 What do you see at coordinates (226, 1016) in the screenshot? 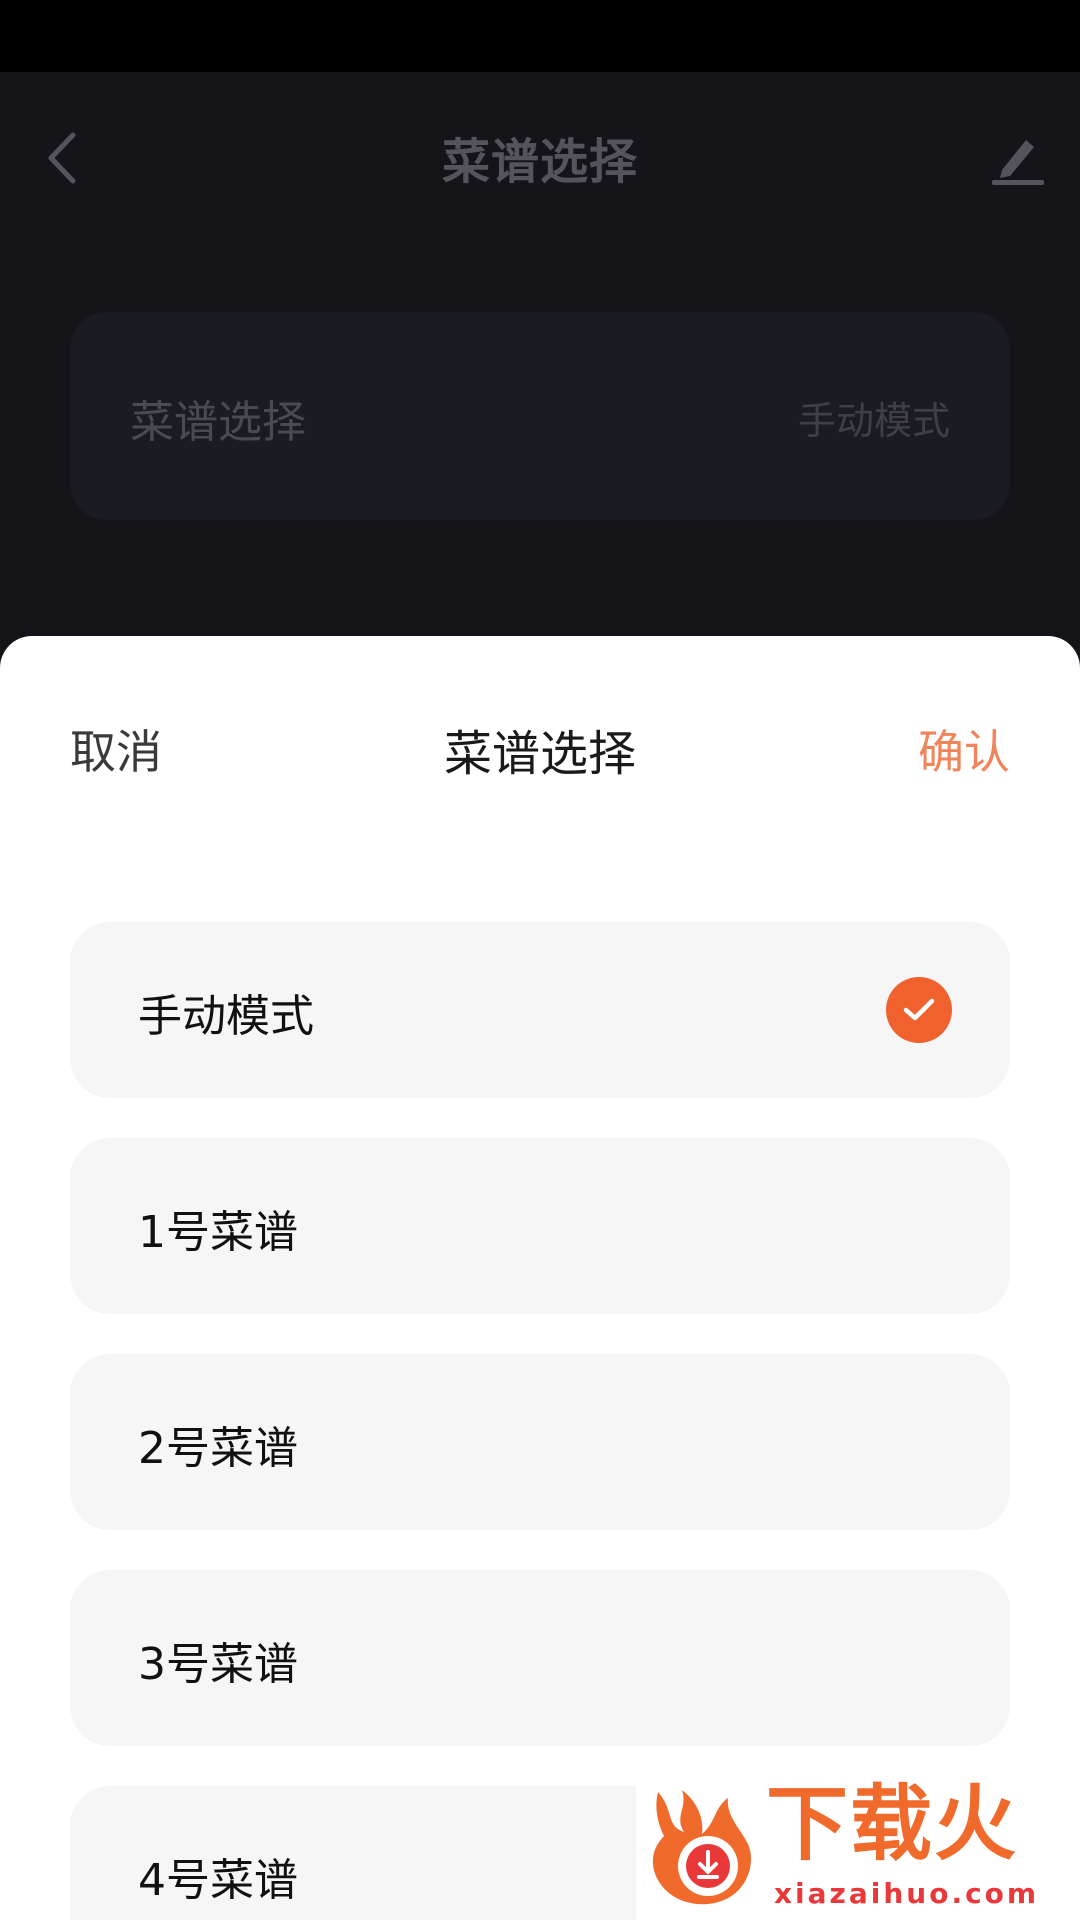
I see `option-label: 手动模式` at bounding box center [226, 1016].